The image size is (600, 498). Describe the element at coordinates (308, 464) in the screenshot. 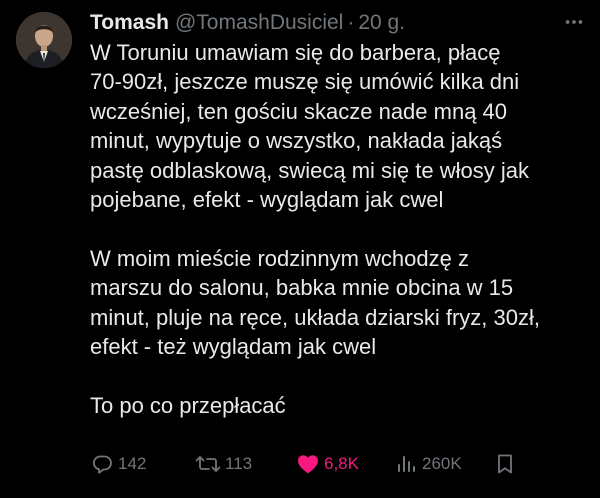

I see `heart-filled-icon` at that location.